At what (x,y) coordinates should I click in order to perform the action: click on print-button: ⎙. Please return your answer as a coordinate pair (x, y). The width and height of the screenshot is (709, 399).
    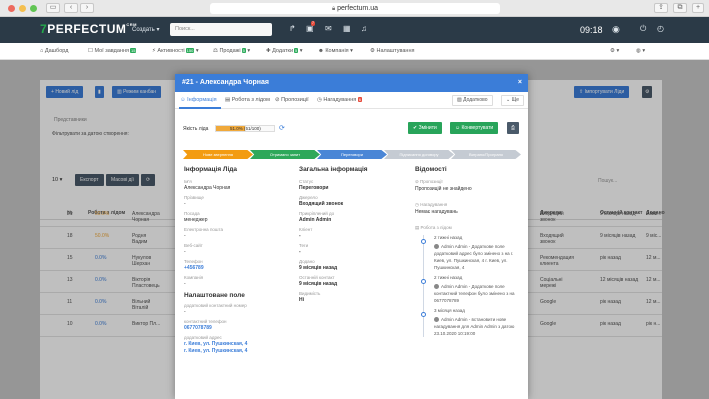
    Looking at the image, I should click on (513, 128).